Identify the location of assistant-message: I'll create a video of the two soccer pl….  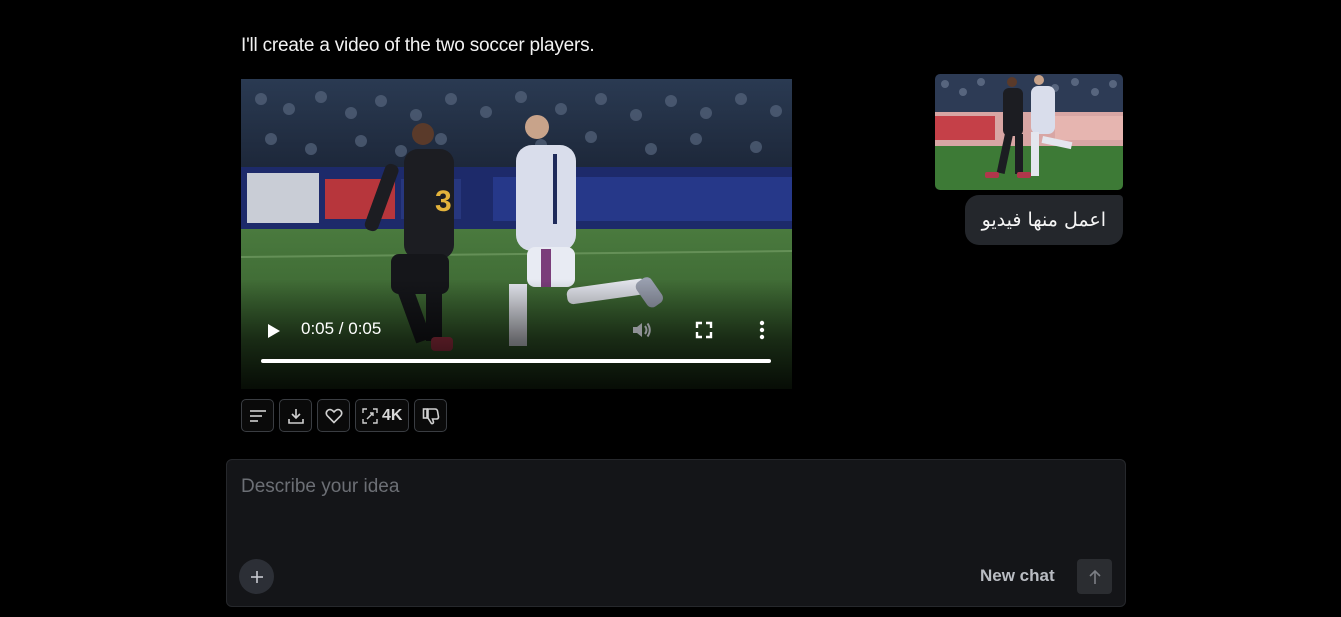
(418, 45).